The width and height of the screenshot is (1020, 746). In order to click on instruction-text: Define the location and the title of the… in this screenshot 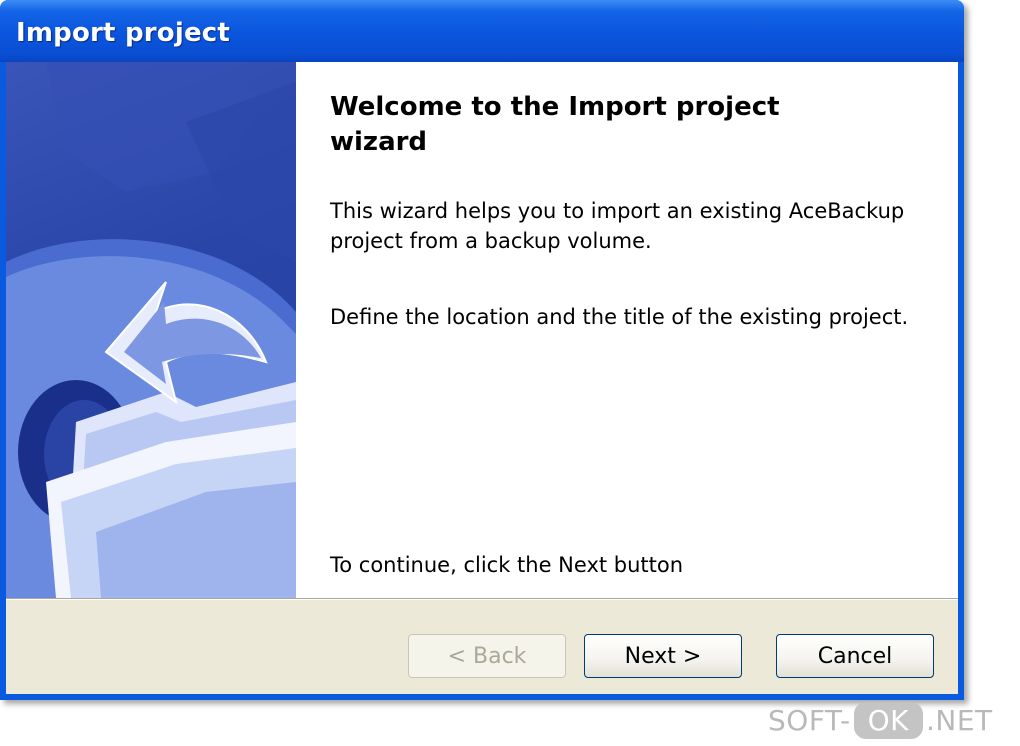, I will do `click(619, 317)`.